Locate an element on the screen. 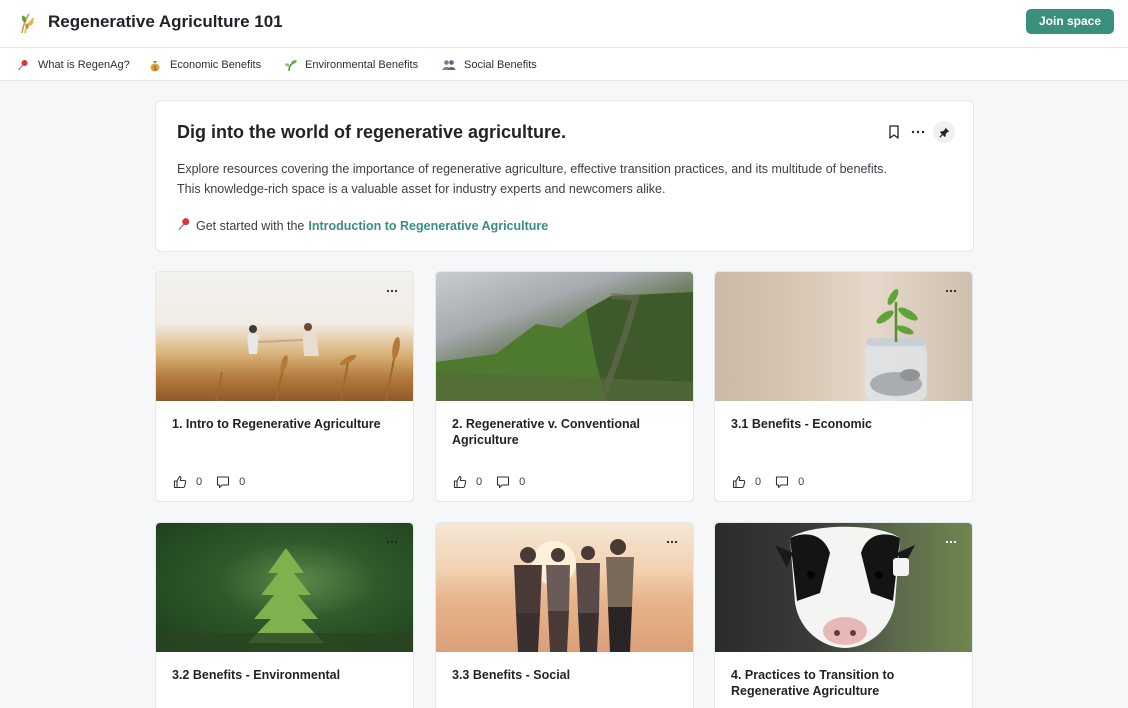  card-title: 1. Intro to Regenerative Agriculture is located at coordinates (284, 424).